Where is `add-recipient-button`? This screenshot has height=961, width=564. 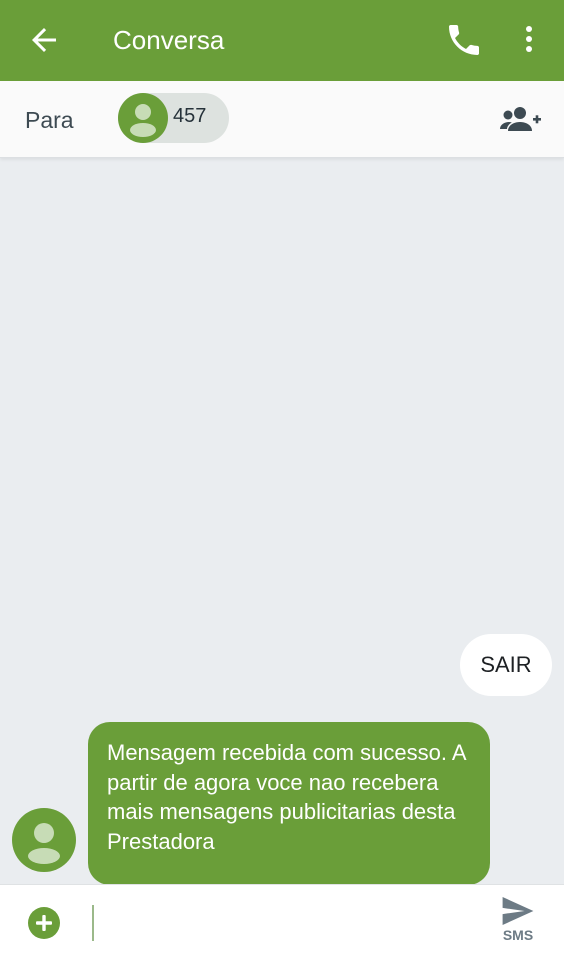 add-recipient-button is located at coordinates (520, 120).